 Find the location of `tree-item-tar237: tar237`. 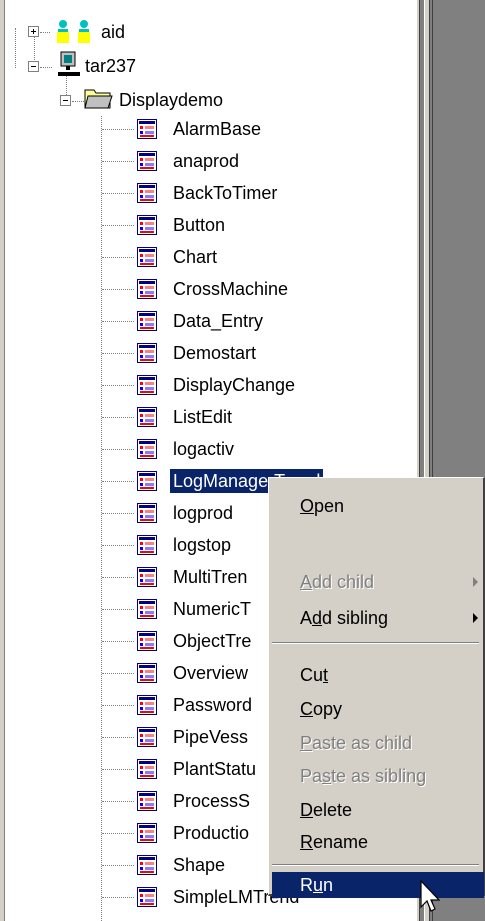

tree-item-tar237: tar237 is located at coordinates (110, 66).